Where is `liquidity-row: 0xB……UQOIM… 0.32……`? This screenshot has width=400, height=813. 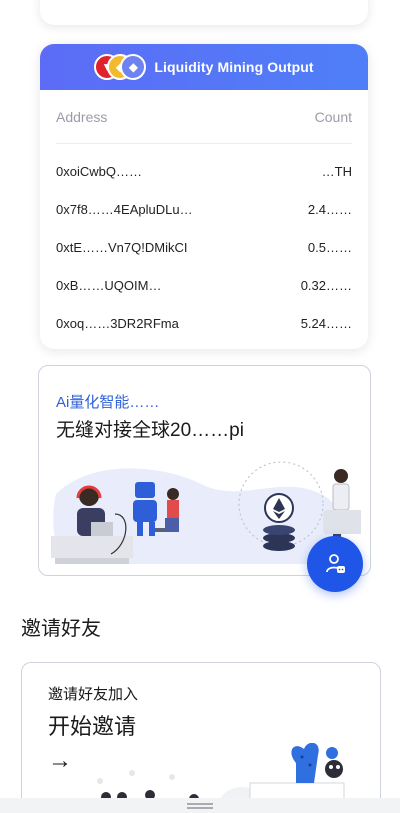 liquidity-row: 0xB……UQOIM… 0.32…… is located at coordinates (204, 285).